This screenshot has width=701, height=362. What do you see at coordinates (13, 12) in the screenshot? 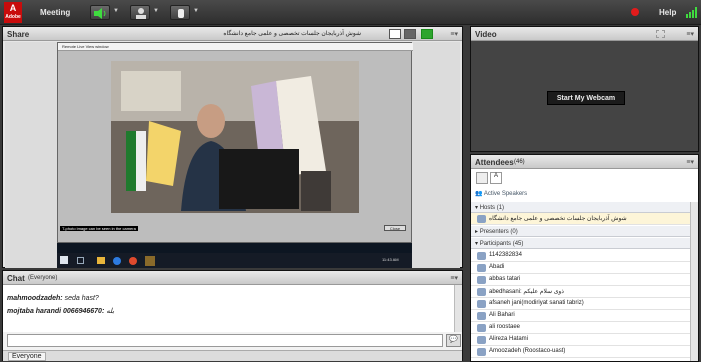
I see `adobe-logo: A Adobe` at bounding box center [13, 12].